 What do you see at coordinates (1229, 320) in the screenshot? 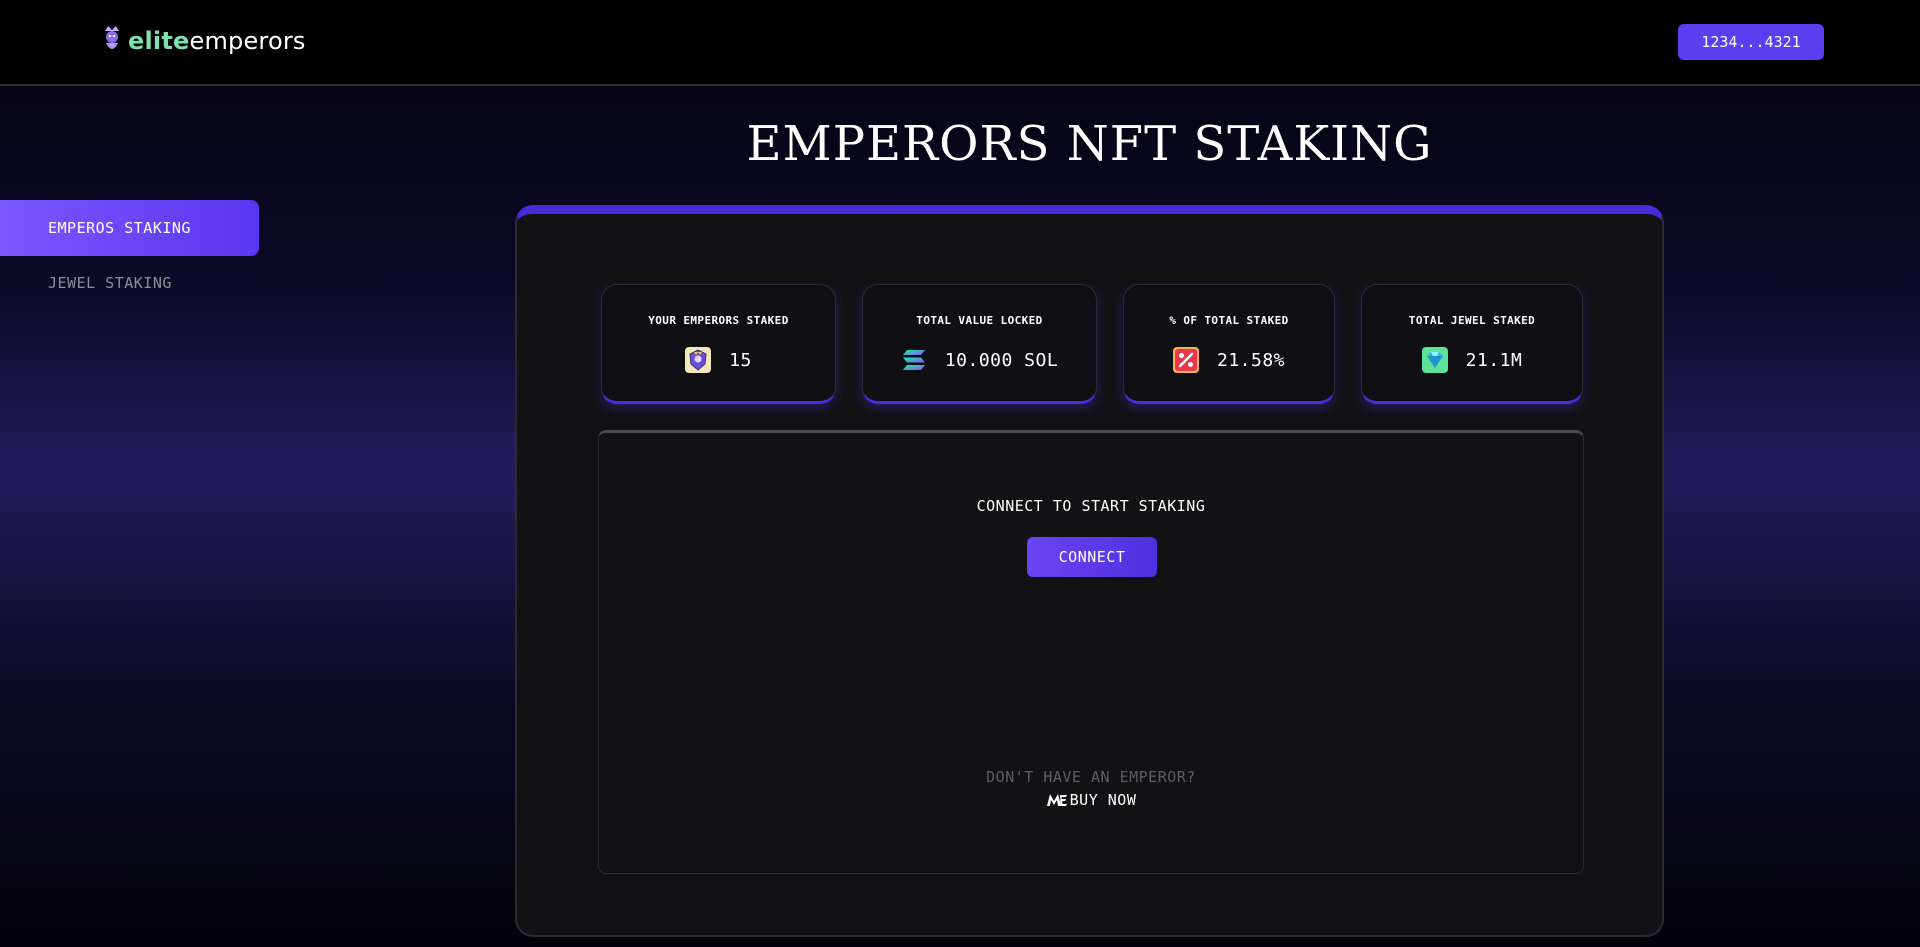
I see `stat-label: % OF TOTAL STAKED` at bounding box center [1229, 320].